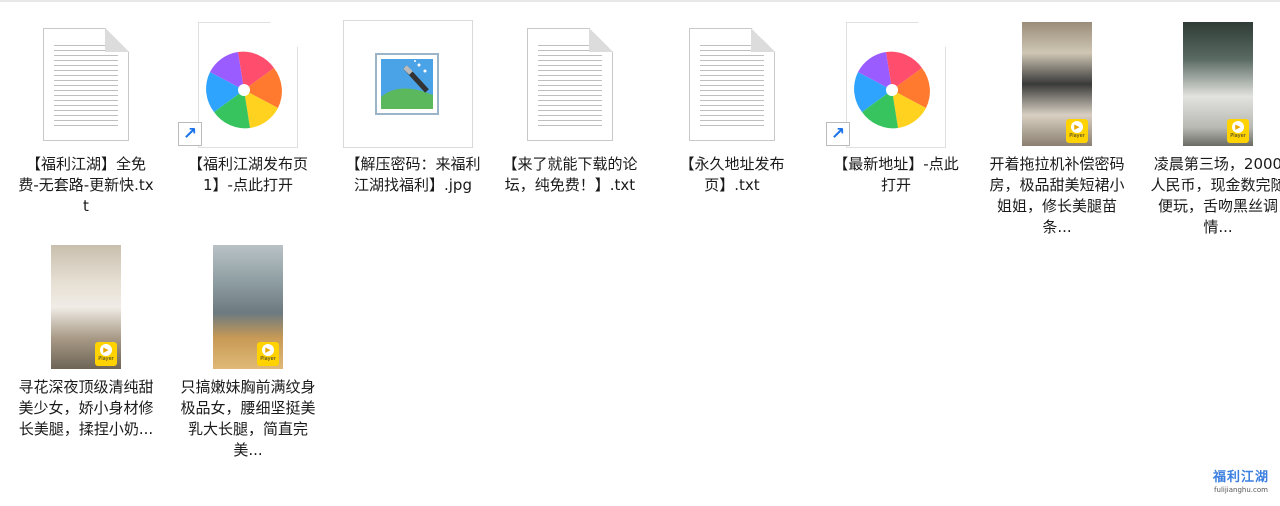  I want to click on file-name: 【来了就能下载的论坛，纯免费！】.txt, so click(570, 174).